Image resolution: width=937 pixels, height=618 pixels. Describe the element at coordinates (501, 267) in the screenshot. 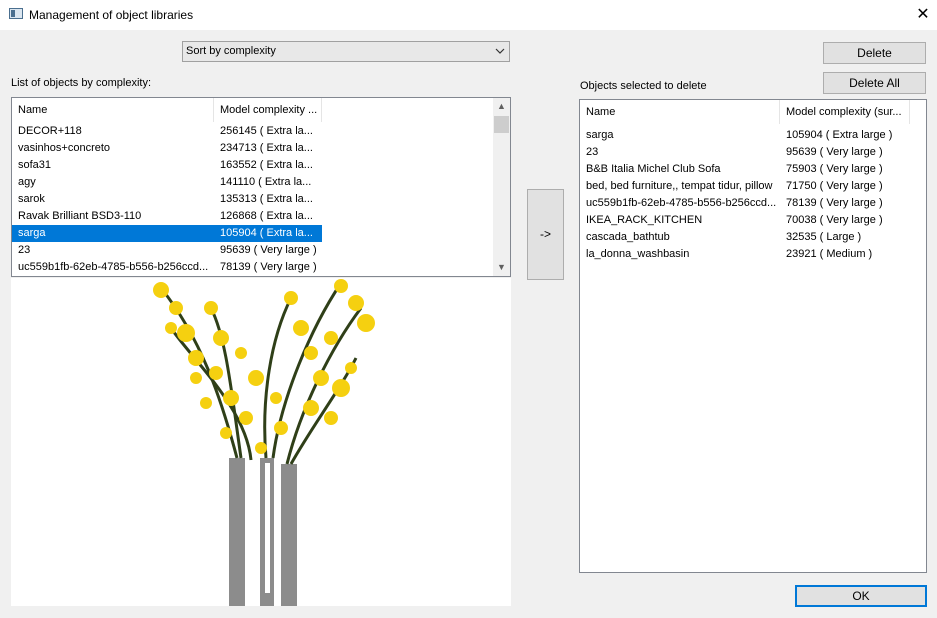

I see `scroll-down-icon: ▼` at that location.